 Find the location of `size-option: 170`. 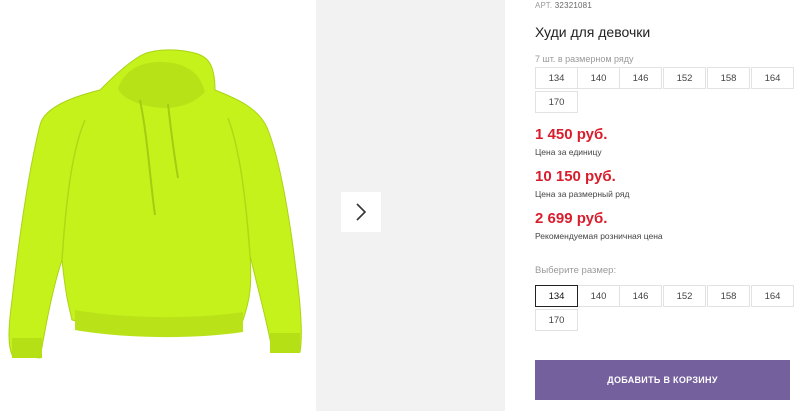

size-option: 170 is located at coordinates (556, 320).